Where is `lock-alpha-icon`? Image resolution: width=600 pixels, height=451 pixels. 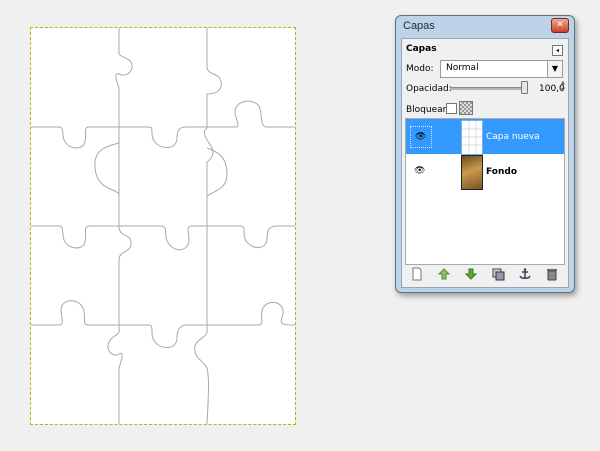
lock-alpha-icon is located at coordinates (466, 108).